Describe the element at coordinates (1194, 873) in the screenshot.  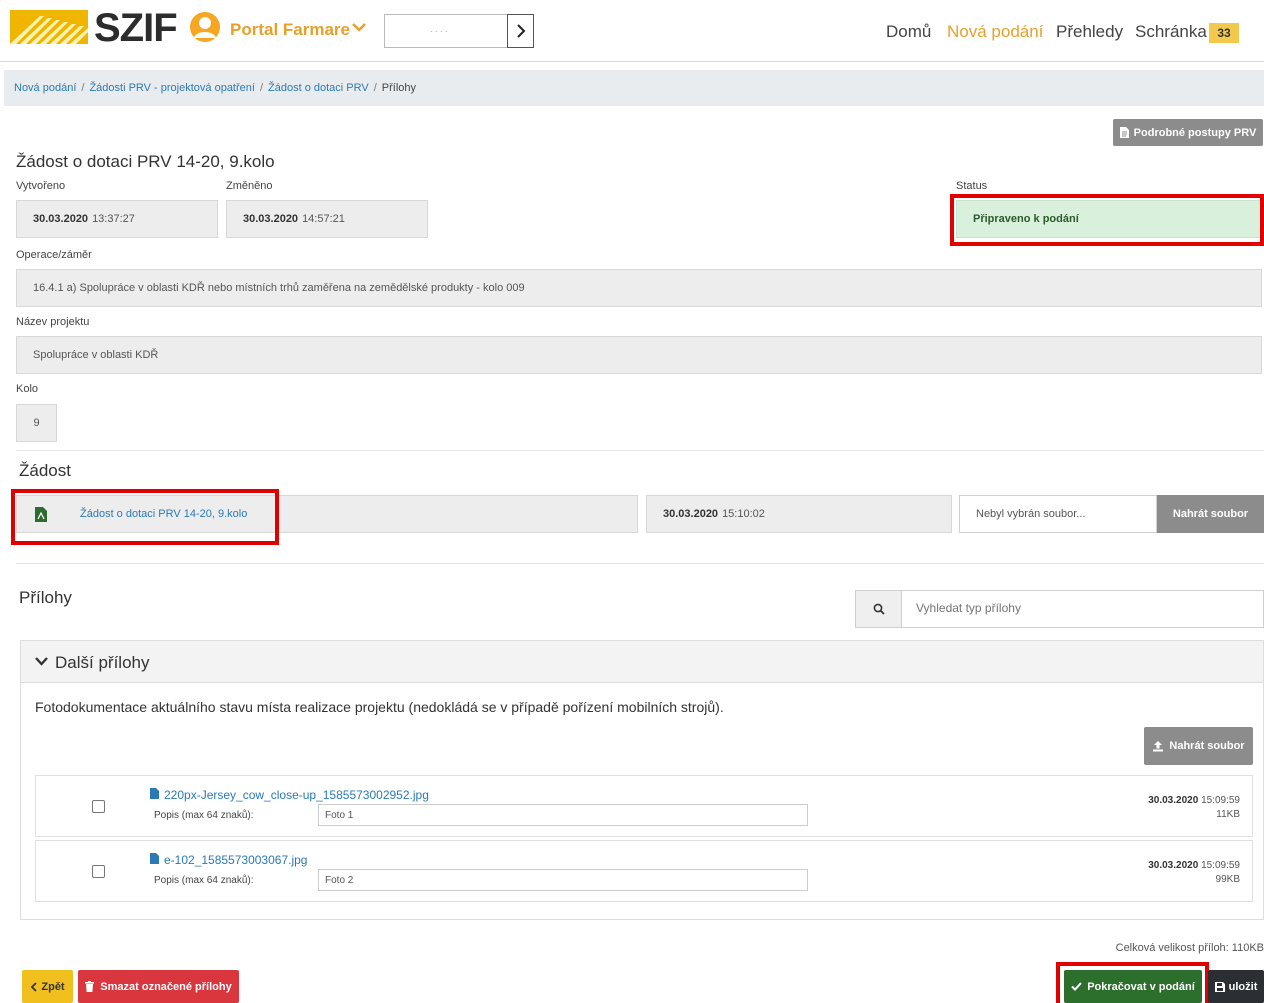
I see `attachment-meta: 30.03.2020 15:09:59 99KB` at that location.